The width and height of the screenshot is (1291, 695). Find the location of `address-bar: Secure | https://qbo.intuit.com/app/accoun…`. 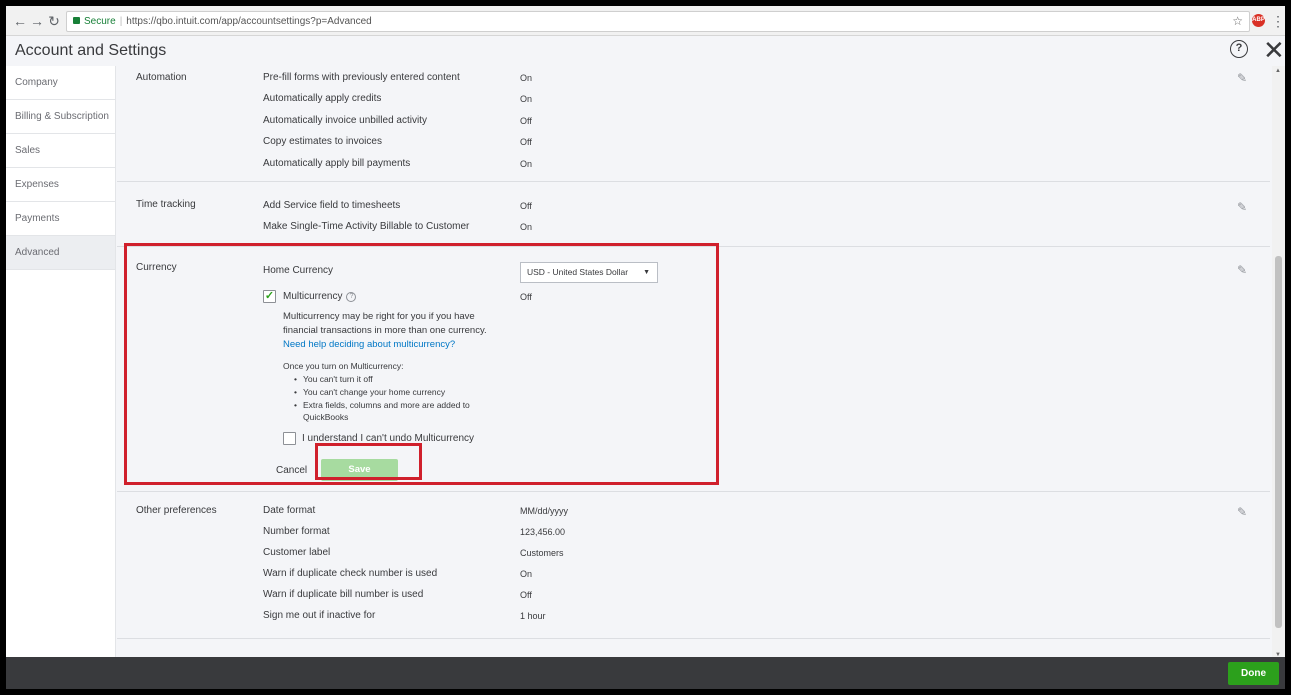

address-bar: Secure | https://qbo.intuit.com/app/accoun… is located at coordinates (658, 21).